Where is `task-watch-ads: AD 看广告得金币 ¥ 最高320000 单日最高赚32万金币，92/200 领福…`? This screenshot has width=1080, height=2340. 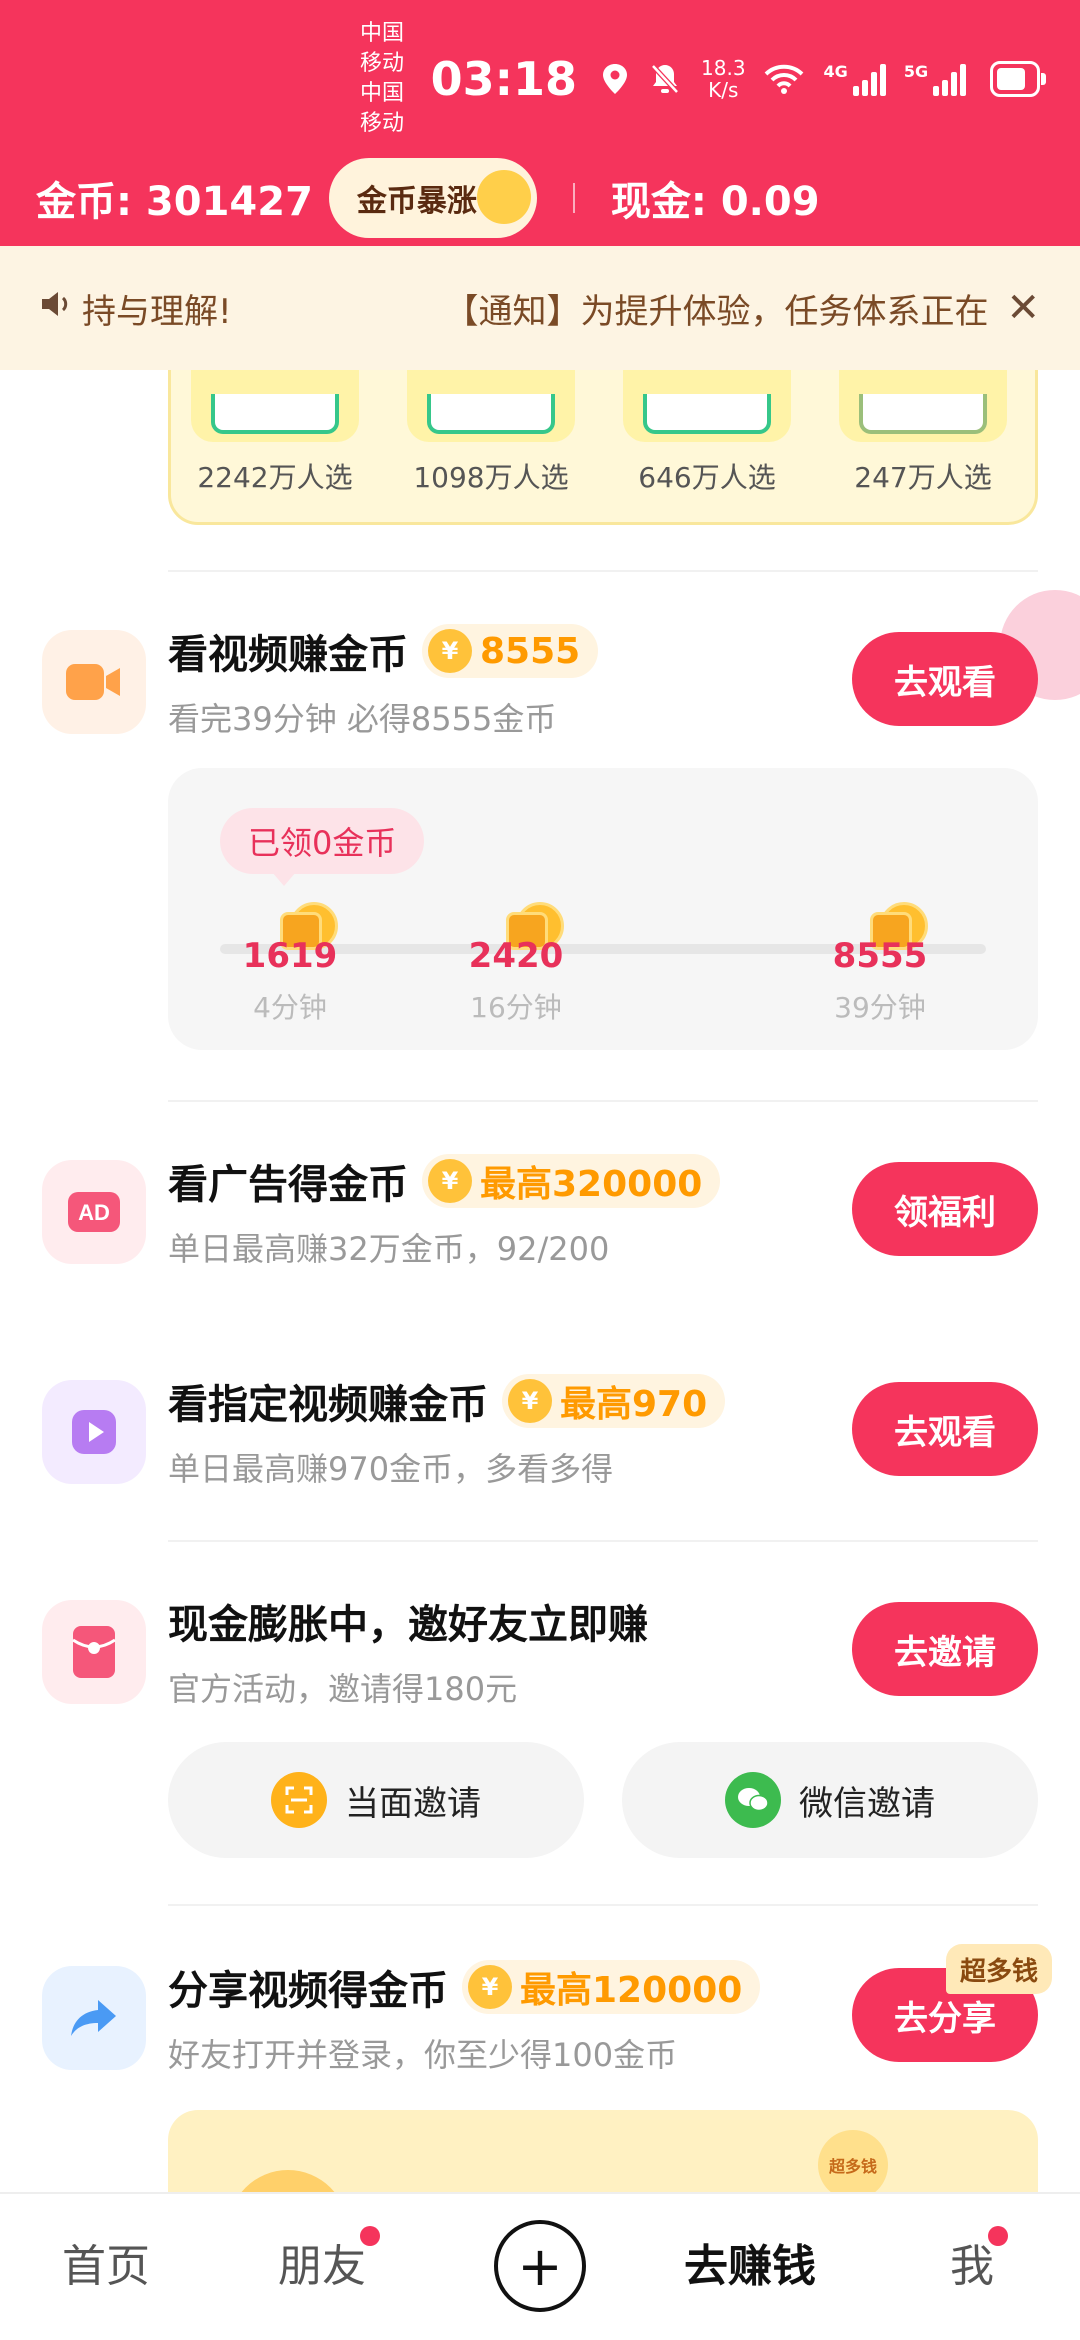
task-watch-ads: AD 看广告得金币 ¥ 最高320000 单日最高赚32万金币，92/200 领福… is located at coordinates (540, 1205).